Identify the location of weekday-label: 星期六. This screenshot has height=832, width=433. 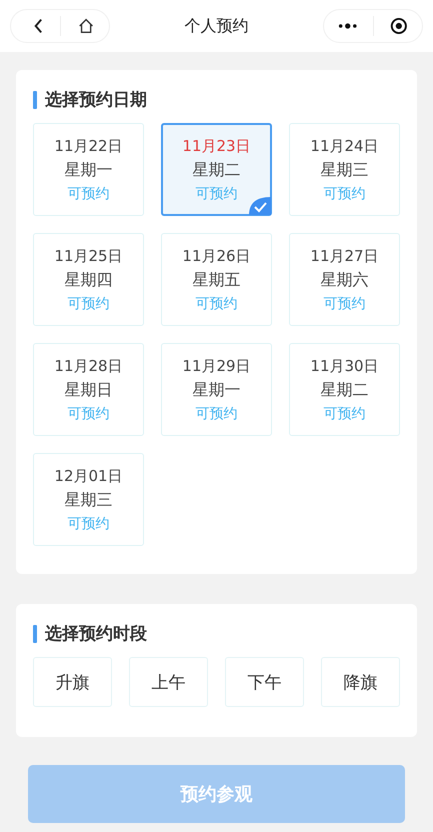
(344, 280).